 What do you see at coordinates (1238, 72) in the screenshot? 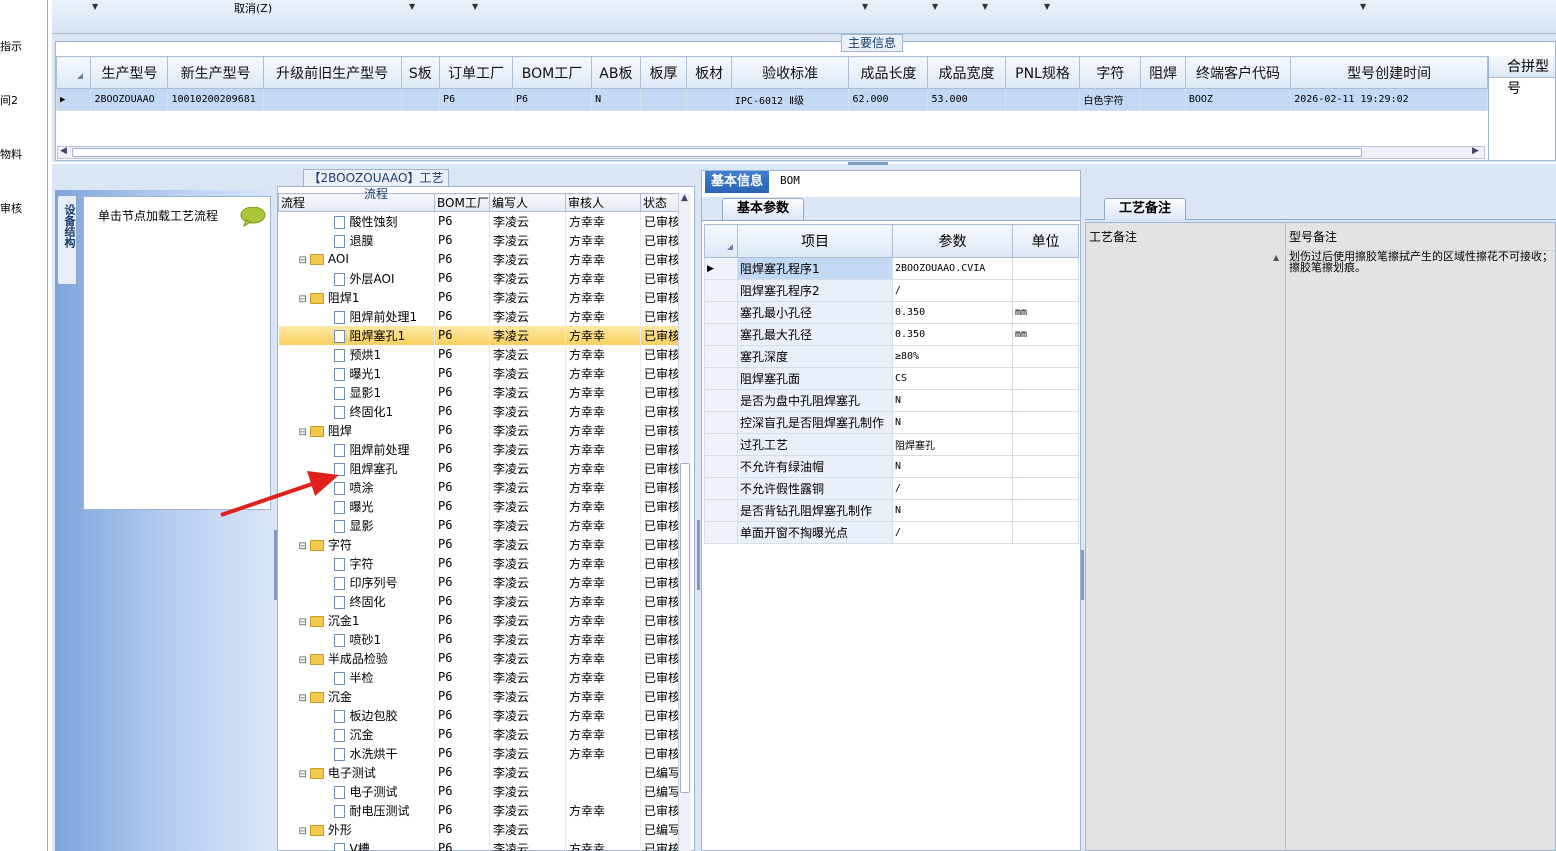
I see `column-header: 终端客户代码` at bounding box center [1238, 72].